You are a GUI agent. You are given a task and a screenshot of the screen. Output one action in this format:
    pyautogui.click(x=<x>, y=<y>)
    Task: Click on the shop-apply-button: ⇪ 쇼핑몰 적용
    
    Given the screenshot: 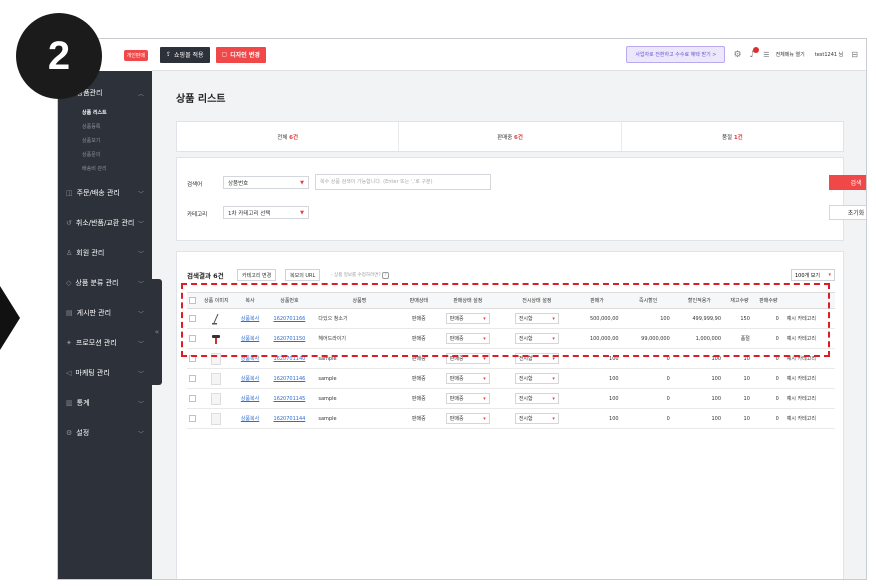 What is the action you would take?
    pyautogui.click(x=185, y=54)
    